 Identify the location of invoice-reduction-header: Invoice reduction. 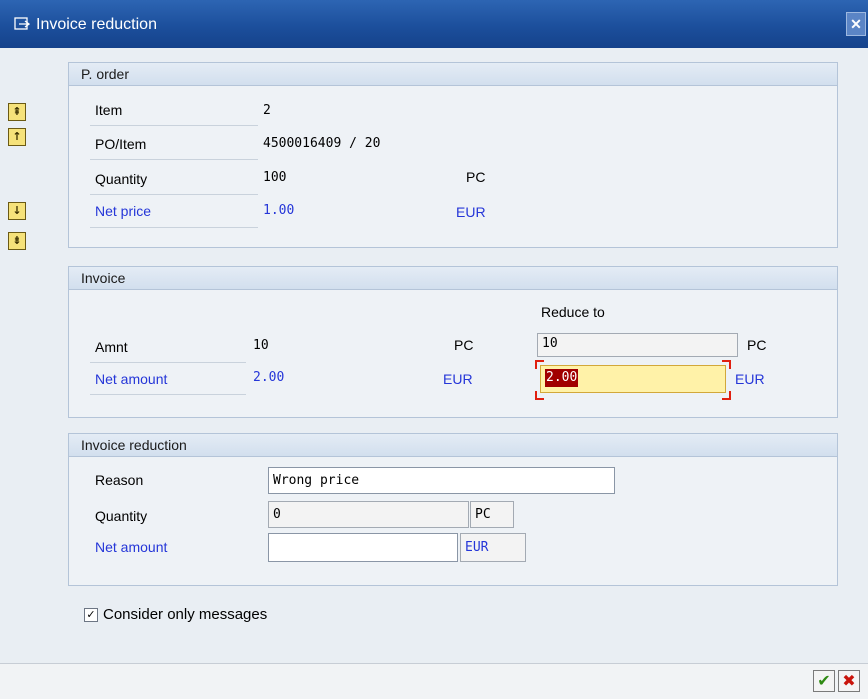
(453, 445).